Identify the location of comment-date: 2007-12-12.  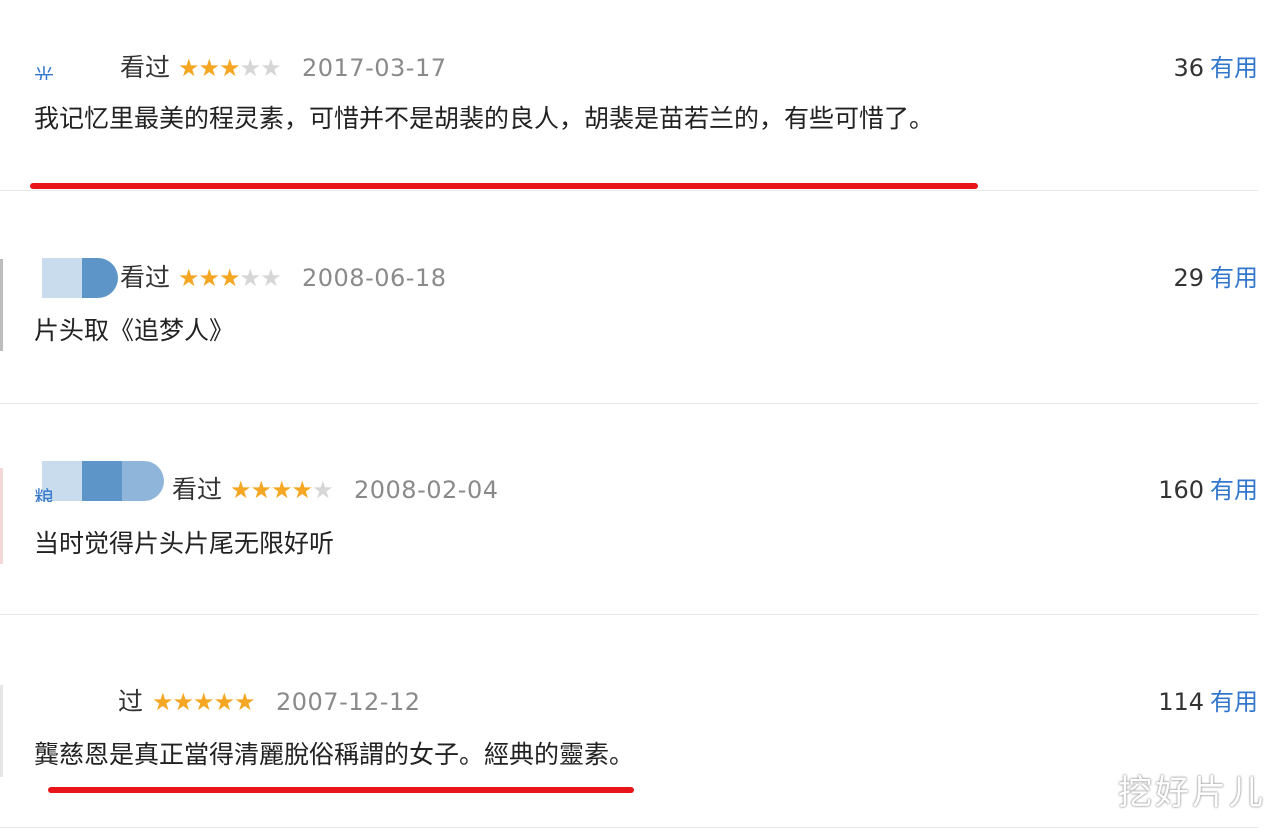
(348, 702).